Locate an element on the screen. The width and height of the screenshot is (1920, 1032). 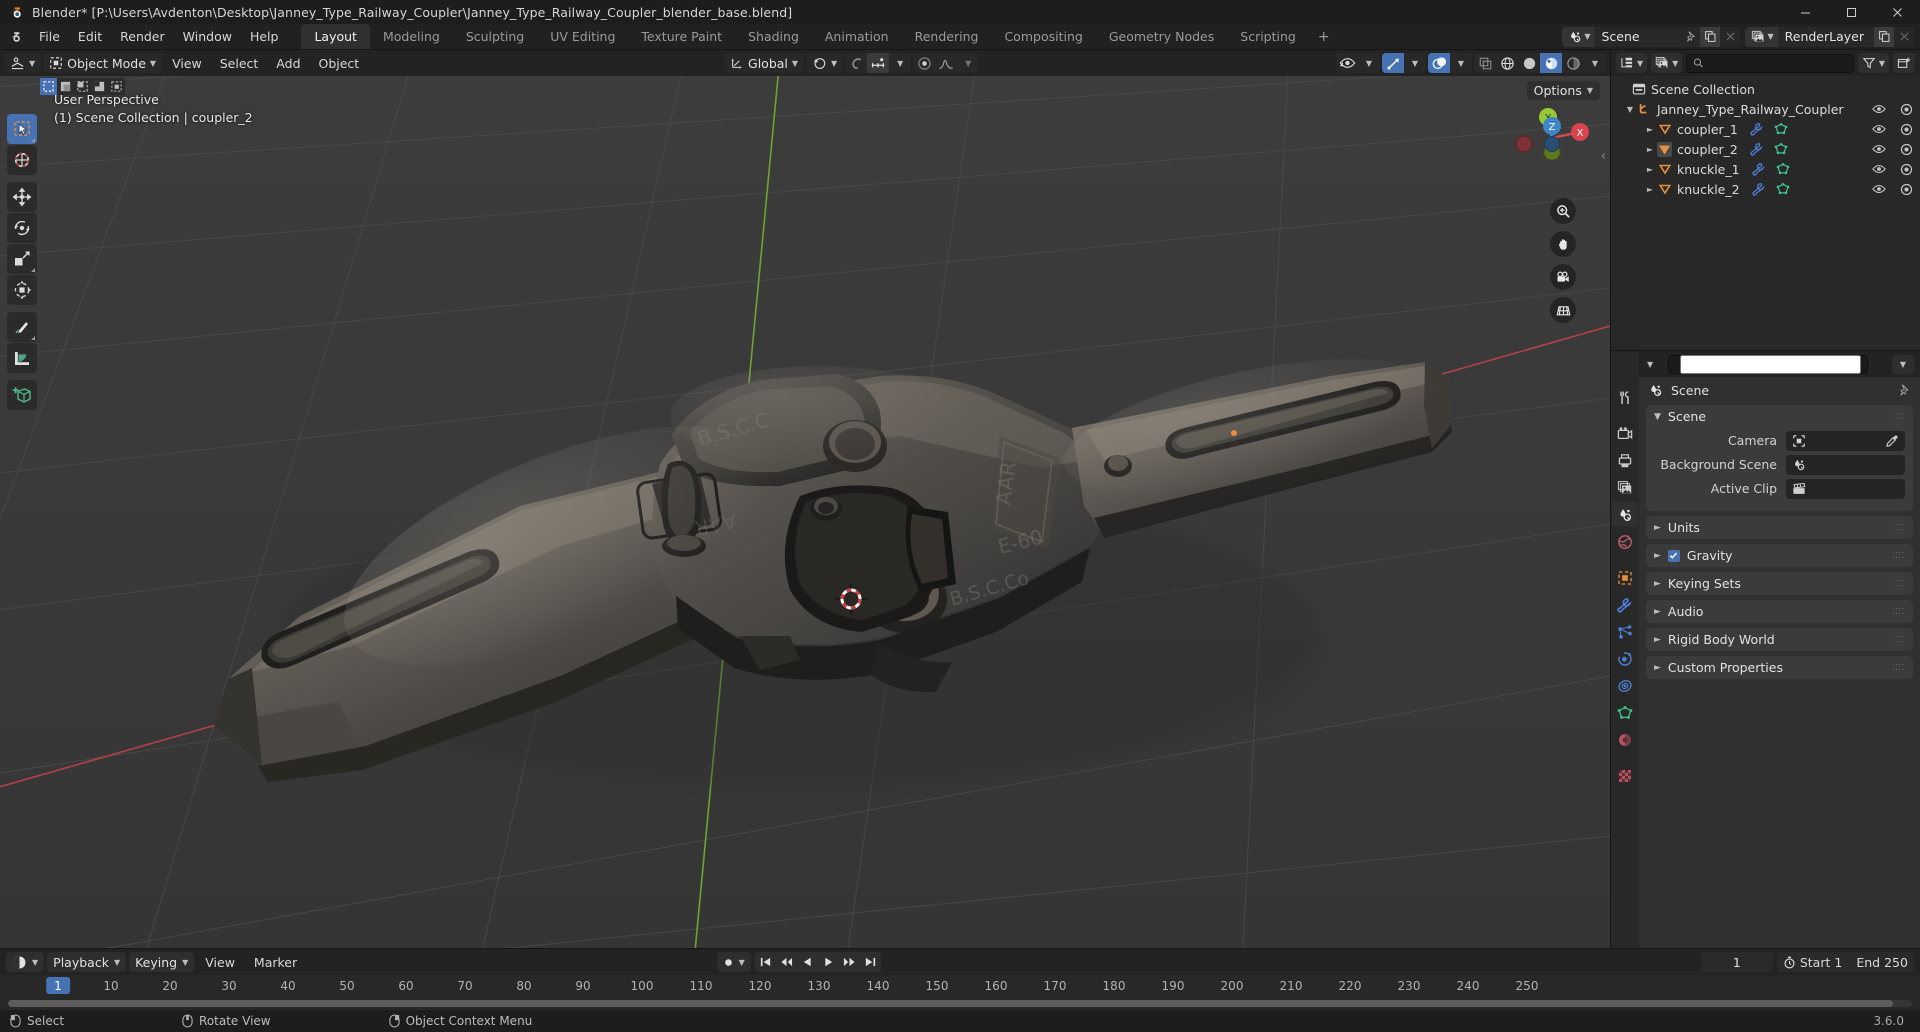
outliner-display-mode-button: ▼ is located at coordinates (1667, 63).